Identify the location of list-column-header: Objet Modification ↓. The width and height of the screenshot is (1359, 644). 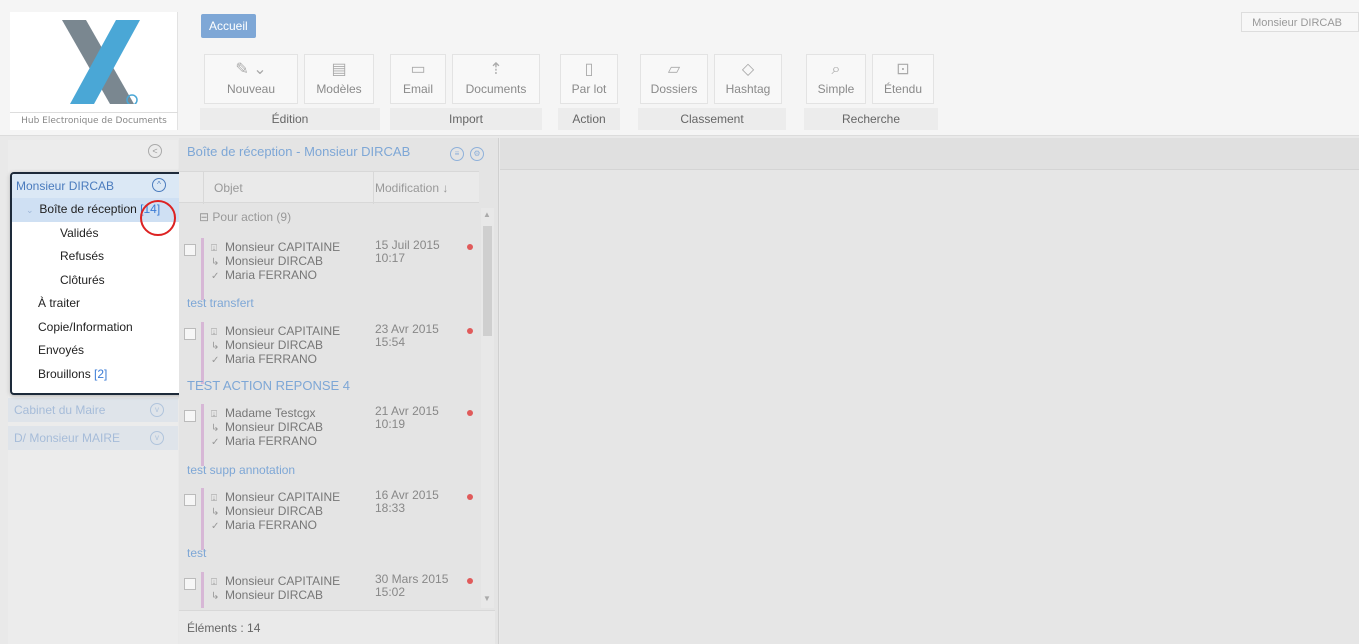
(329, 187).